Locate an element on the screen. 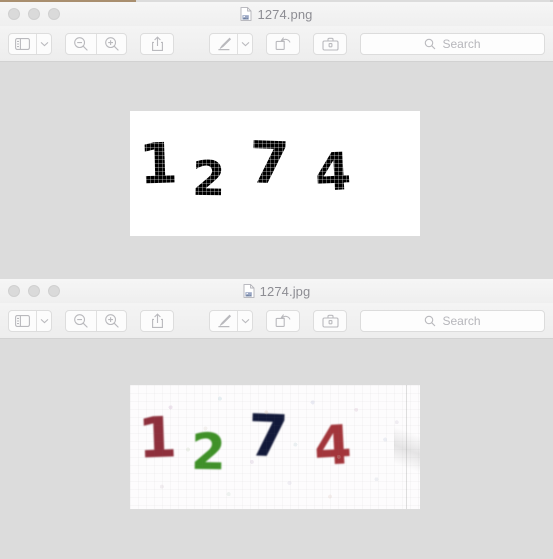 This screenshot has height=559, width=553. zoom-controls-png is located at coordinates (96, 43).